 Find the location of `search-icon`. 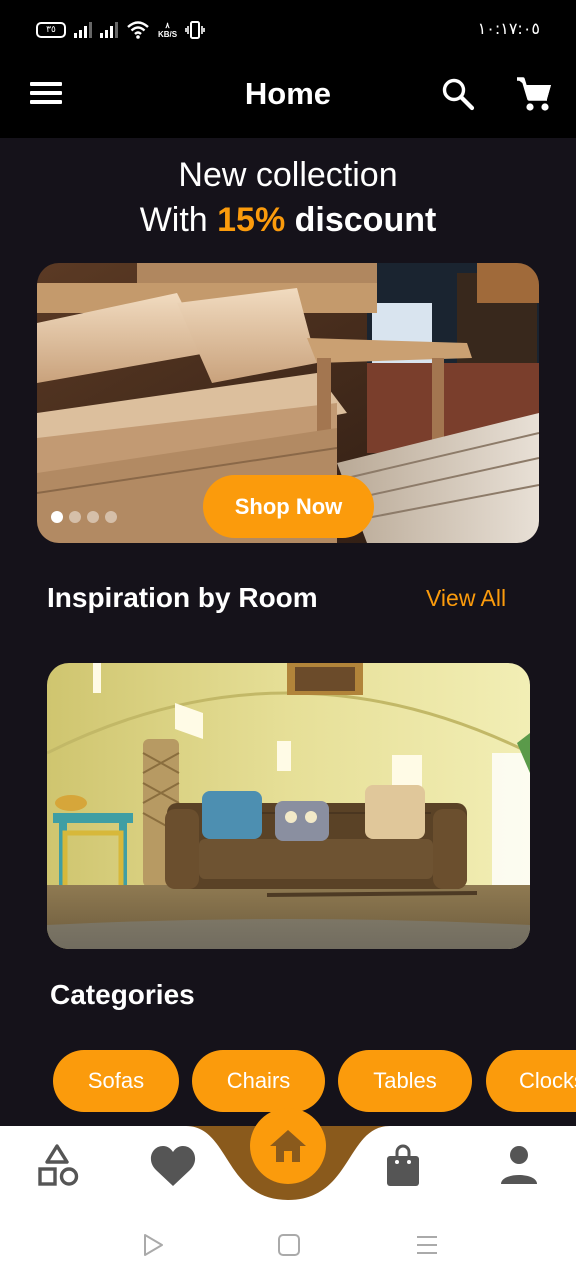

search-icon is located at coordinates (458, 94).